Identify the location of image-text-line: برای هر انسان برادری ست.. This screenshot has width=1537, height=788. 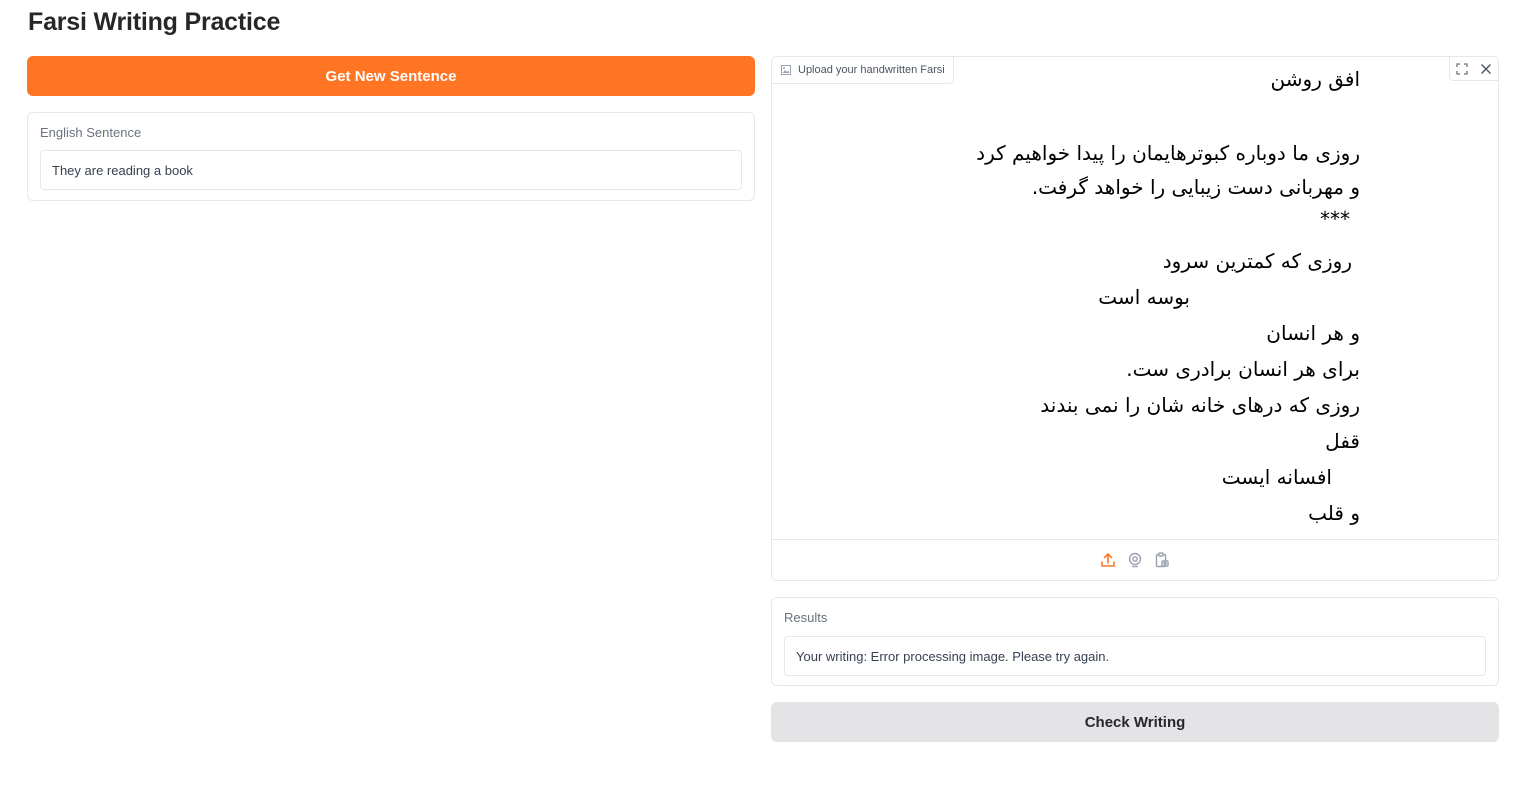
(1243, 369).